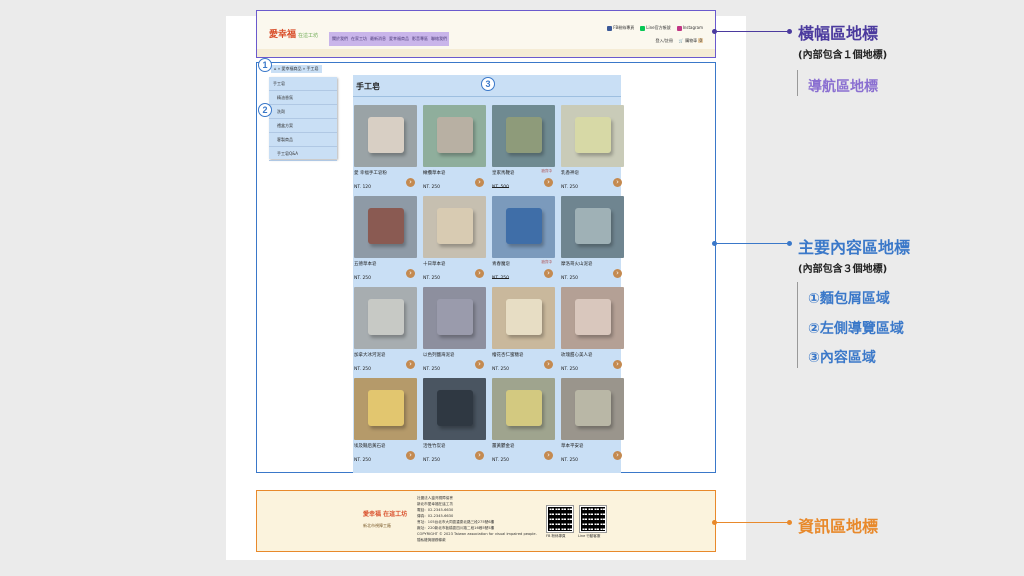  Describe the element at coordinates (753, 244) in the screenshot. I see `main-connector` at that location.